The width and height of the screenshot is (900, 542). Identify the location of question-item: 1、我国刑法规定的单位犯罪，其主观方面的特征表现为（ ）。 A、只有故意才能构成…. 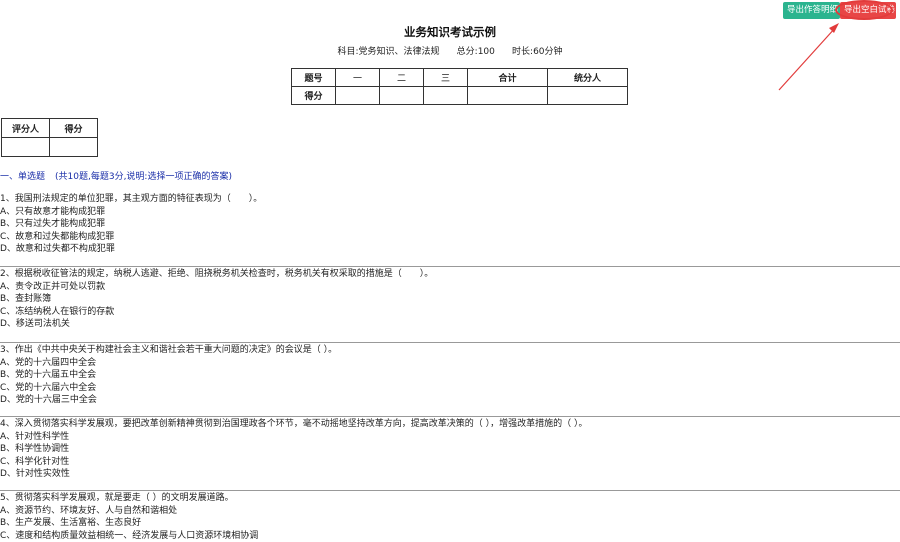
(450, 224).